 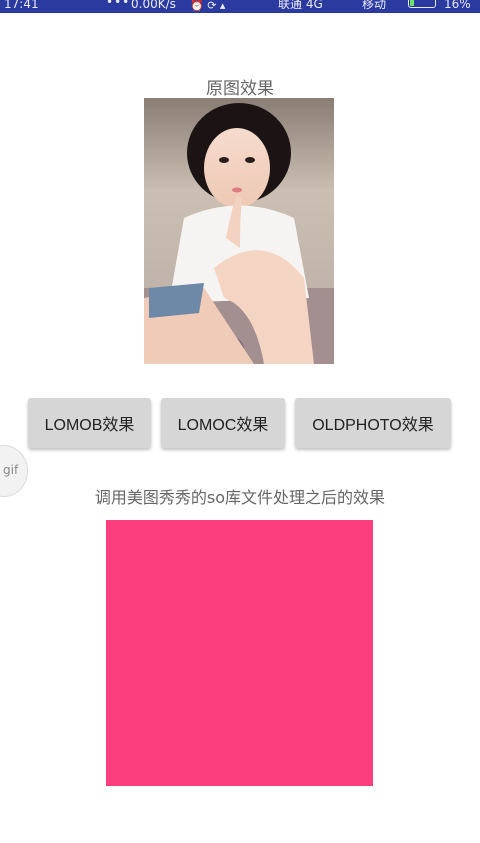 I want to click on lomob-effect-button: LOMOB效果, so click(x=89, y=423).